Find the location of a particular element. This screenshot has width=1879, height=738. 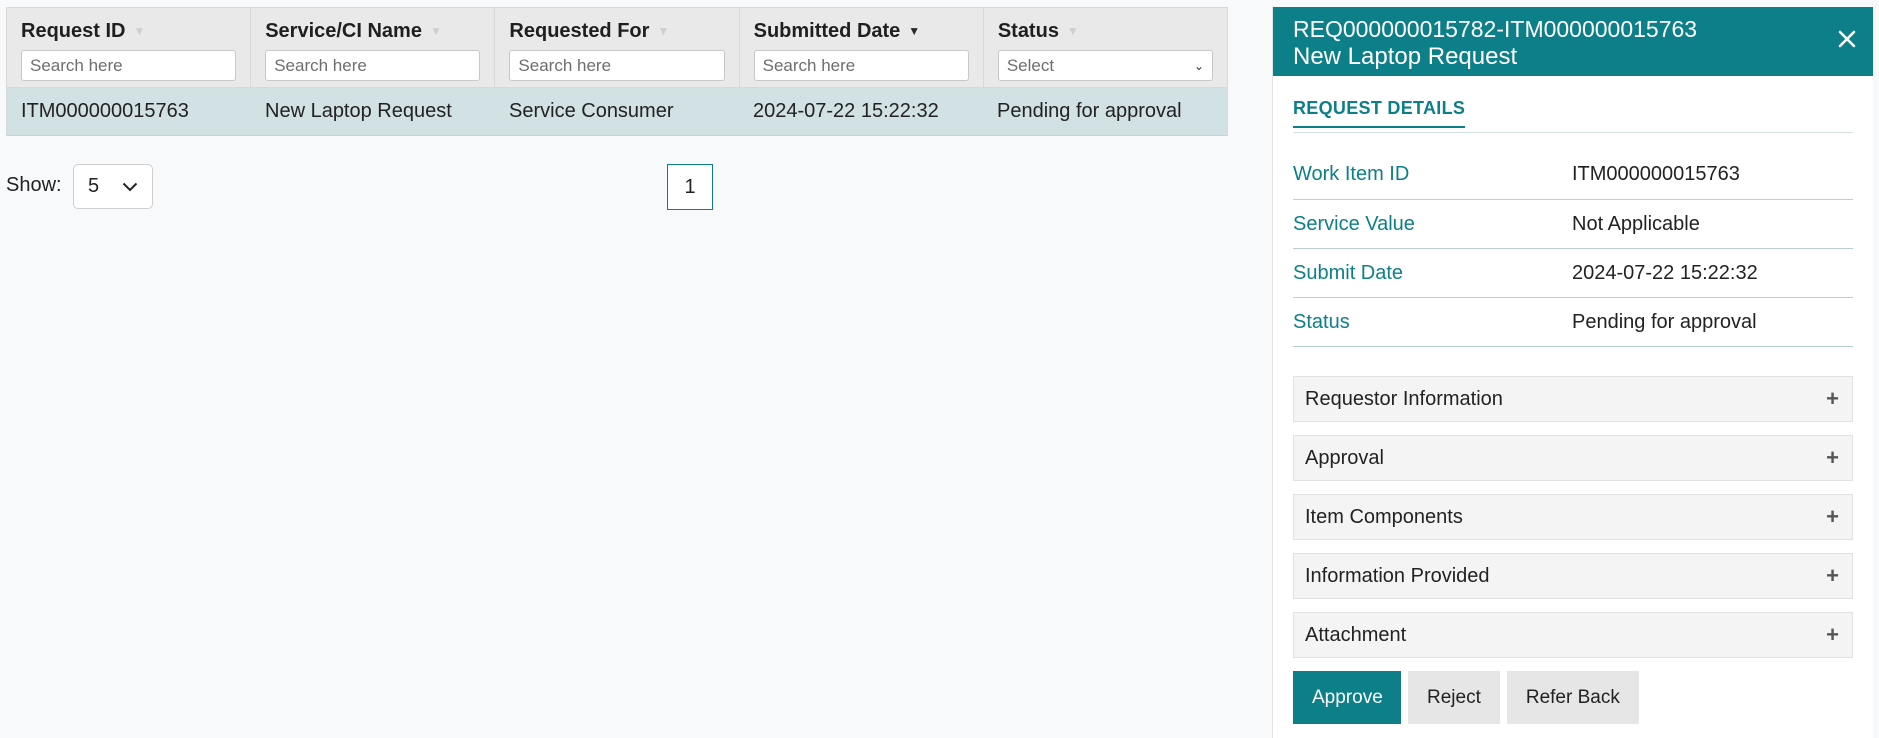

column-status: Status ▼ Select ⌄ is located at coordinates (1105, 47).